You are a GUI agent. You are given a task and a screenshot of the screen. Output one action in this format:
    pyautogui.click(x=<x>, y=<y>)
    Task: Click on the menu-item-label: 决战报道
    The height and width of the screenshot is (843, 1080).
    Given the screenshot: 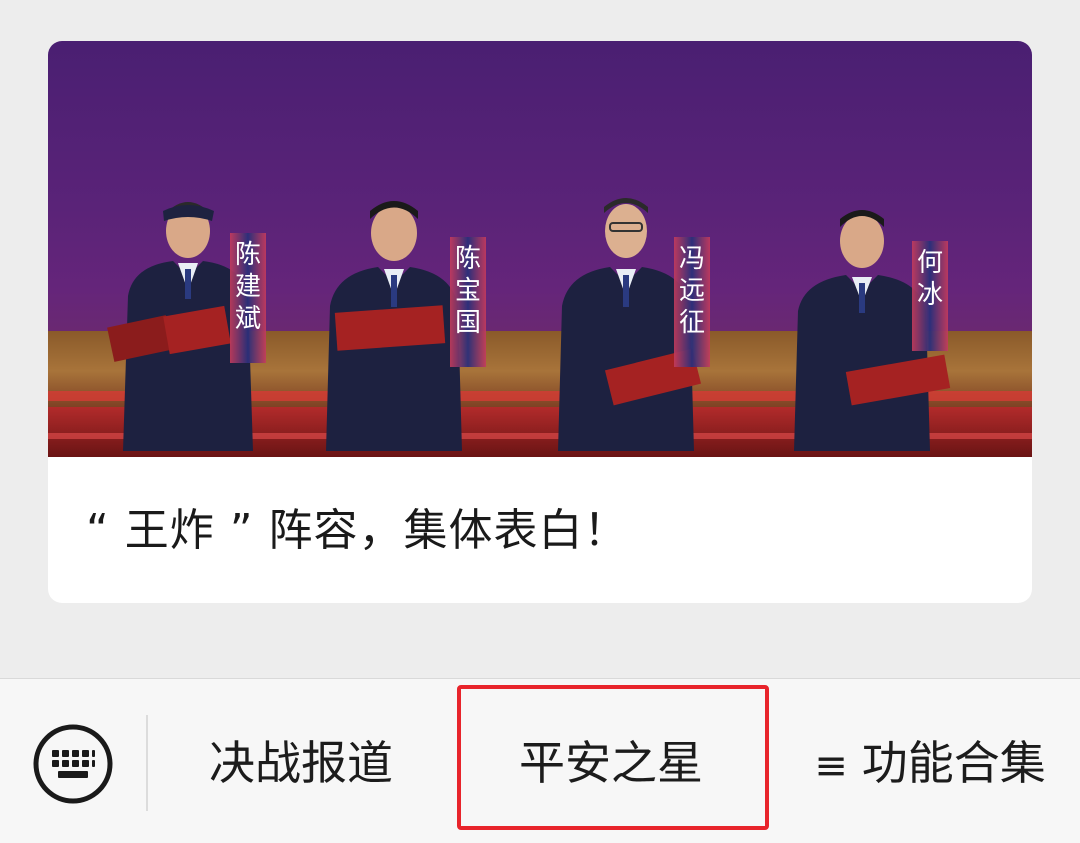 What is the action you would take?
    pyautogui.click(x=301, y=763)
    